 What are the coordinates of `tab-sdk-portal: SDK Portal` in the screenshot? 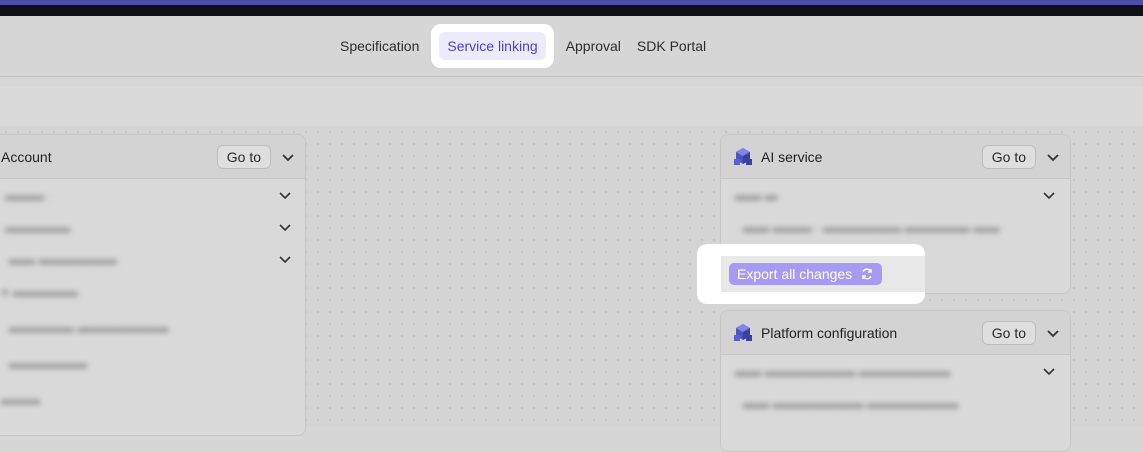 It's located at (671, 46).